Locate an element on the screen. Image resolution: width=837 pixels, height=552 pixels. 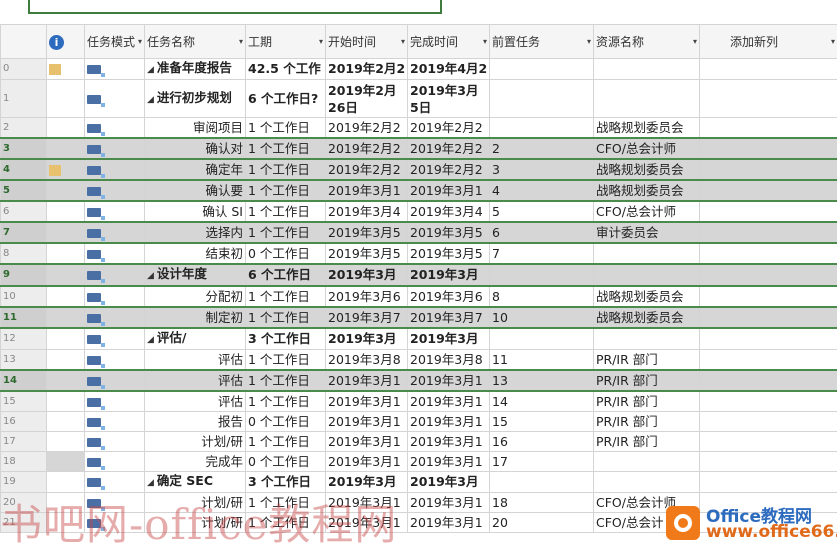
task-name-cell: ◢ 评估/ is located at coordinates (195, 338).